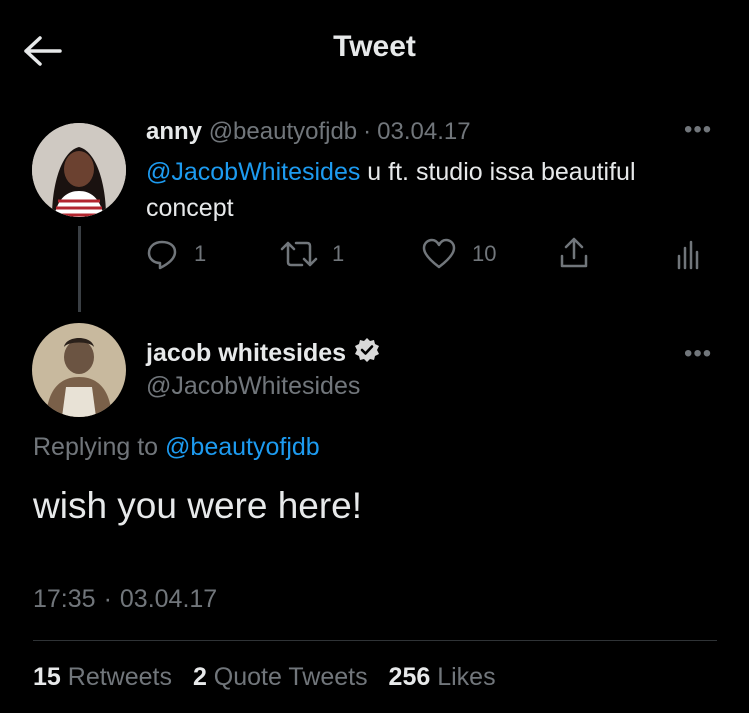 Image resolution: width=749 pixels, height=713 pixels. I want to click on parent-author-handle: @beautyofjdb, so click(283, 131).